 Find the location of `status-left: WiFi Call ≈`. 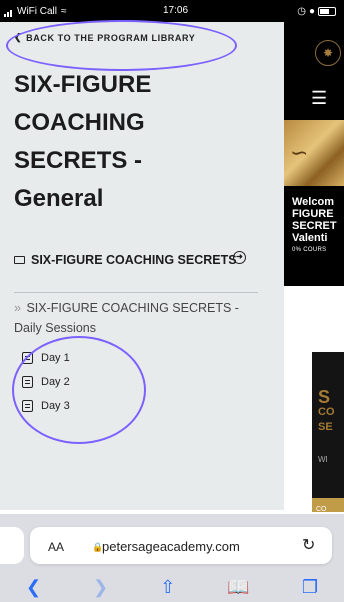

status-left: WiFi Call ≈ is located at coordinates (35, 11).